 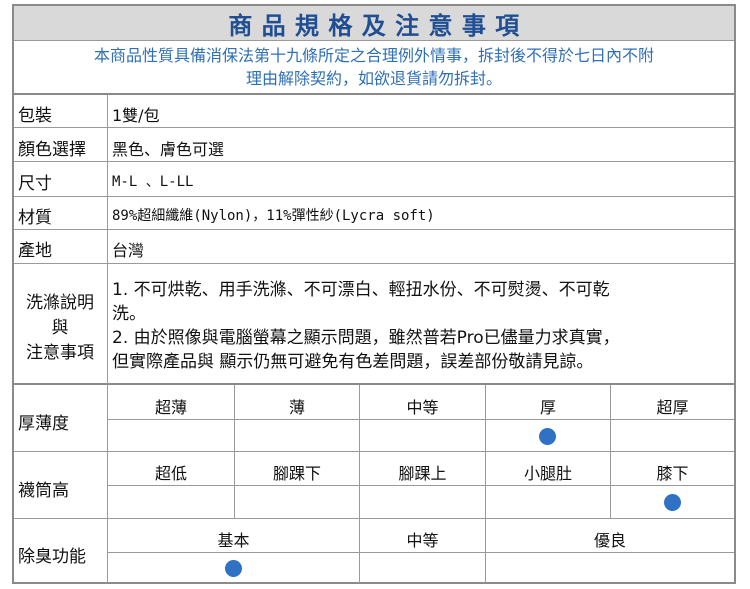 I want to click on spec-value-package: 1雙/包, so click(x=136, y=115).